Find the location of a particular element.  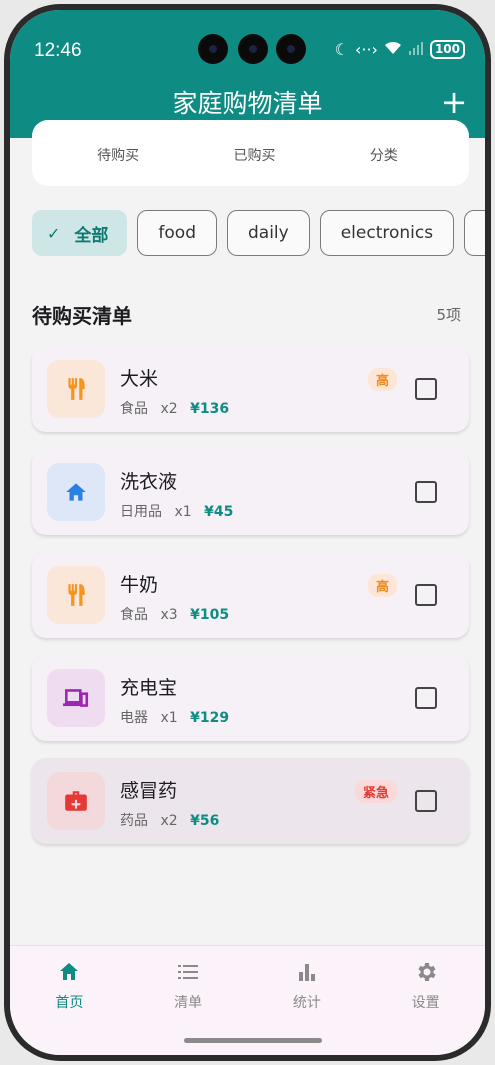

battery-icon: 100 is located at coordinates (447, 49).